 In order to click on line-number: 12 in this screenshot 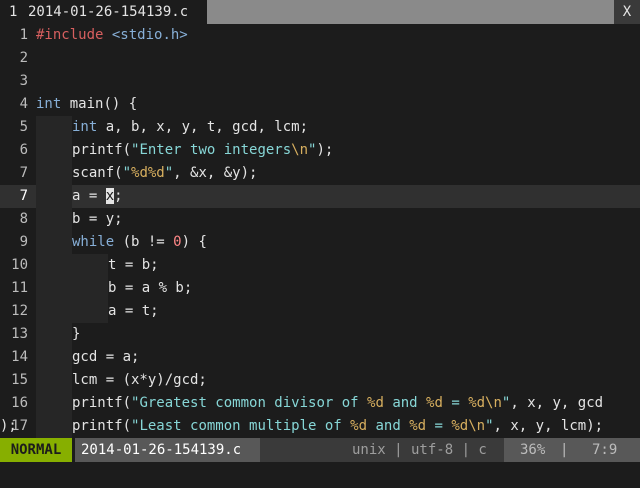, I will do `click(19, 311)`.